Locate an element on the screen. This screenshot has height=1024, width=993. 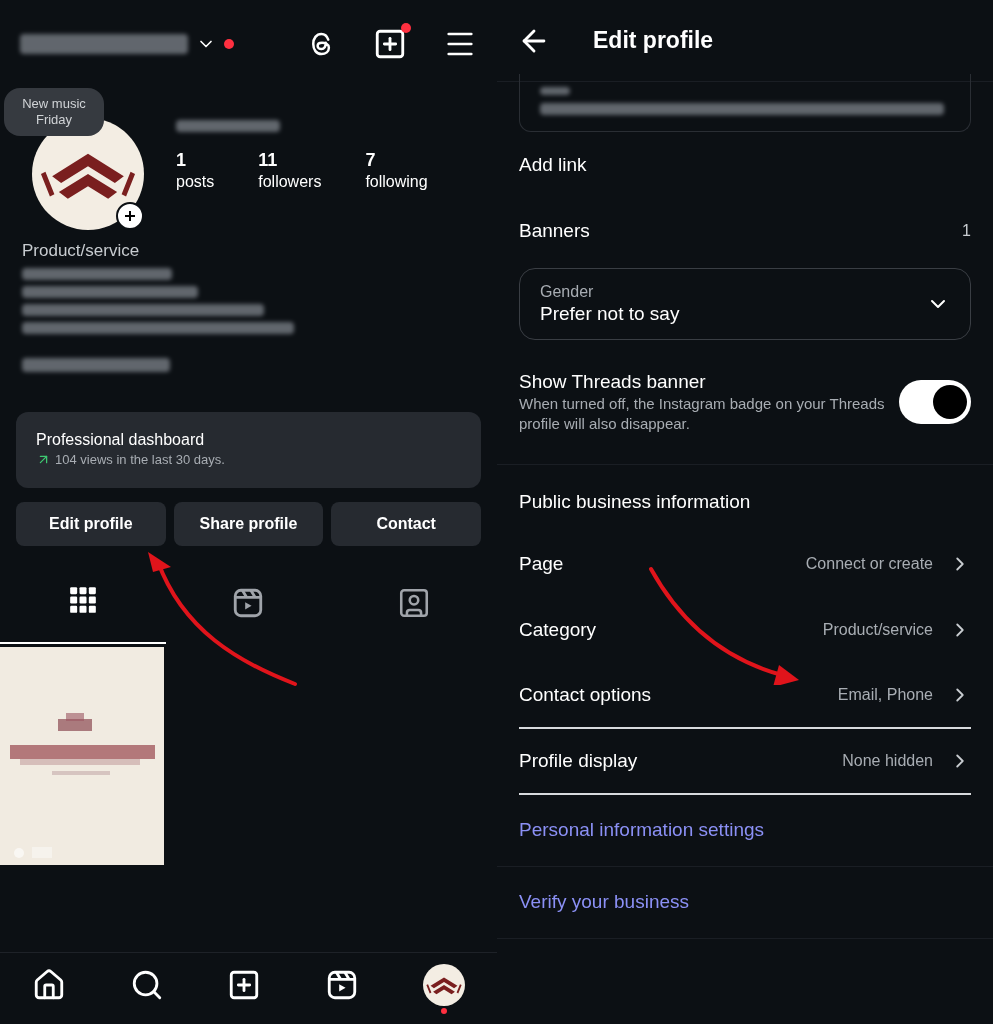
dashboard-title: Professional dashboard is located at coordinates (121, 439).